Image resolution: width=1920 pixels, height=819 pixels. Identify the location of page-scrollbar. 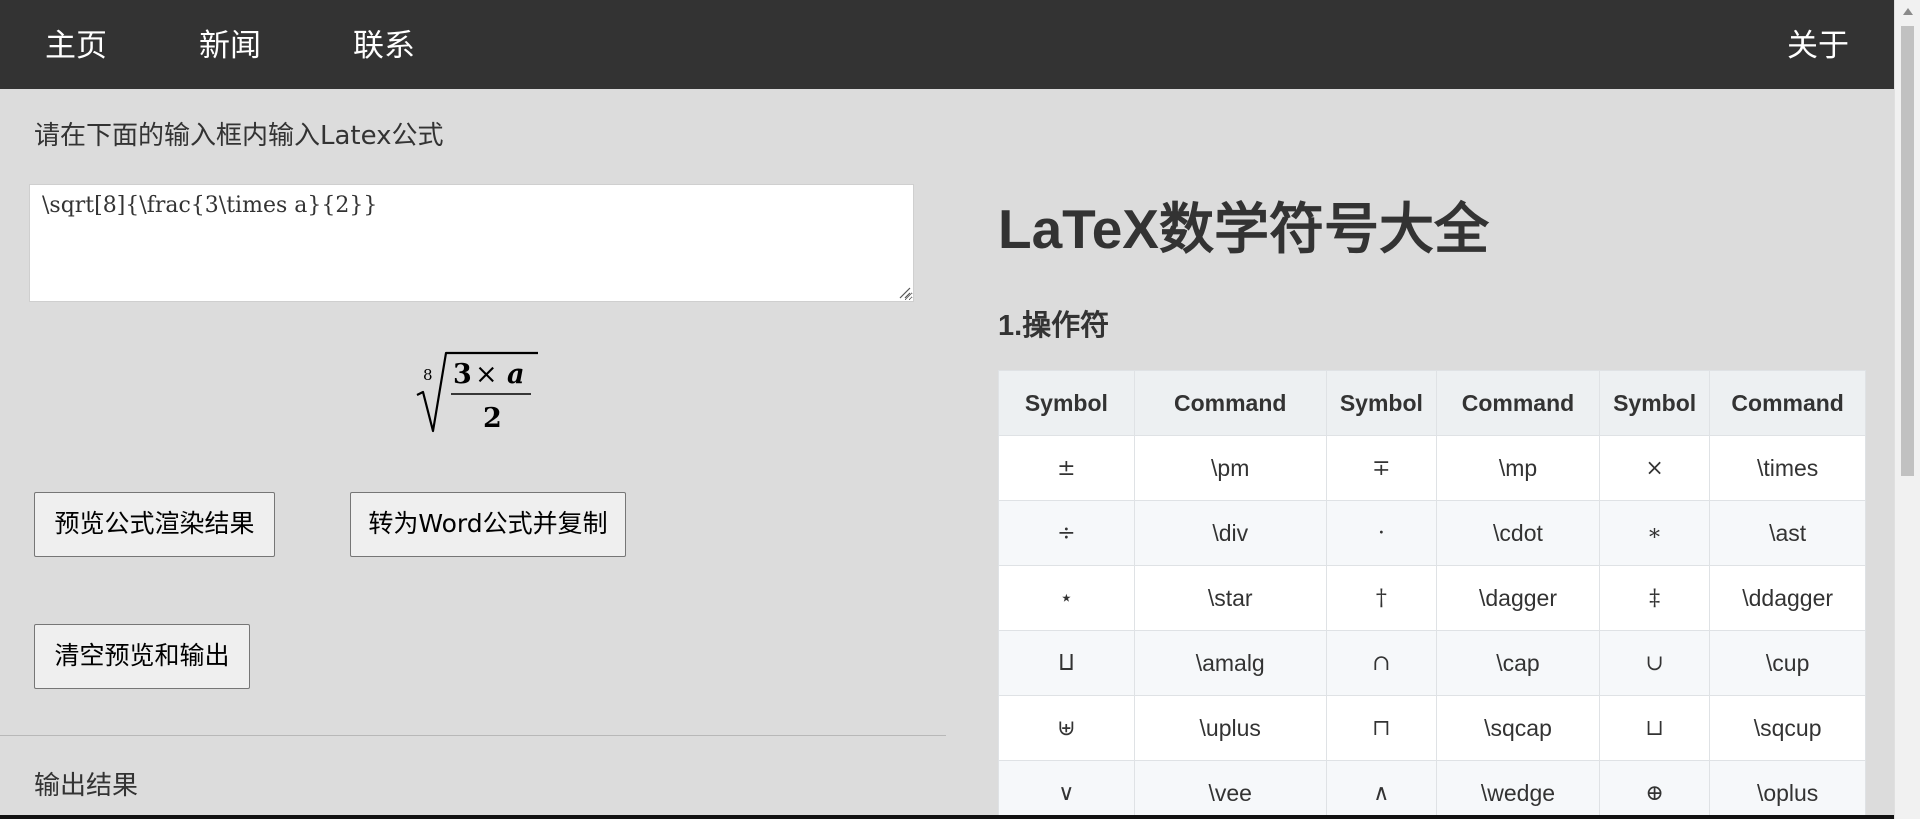
(1907, 409).